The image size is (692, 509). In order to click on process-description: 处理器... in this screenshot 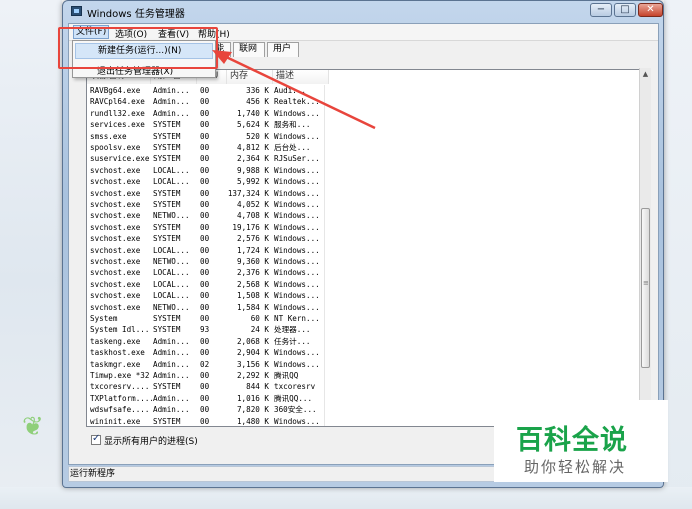, I will do `click(292, 330)`.